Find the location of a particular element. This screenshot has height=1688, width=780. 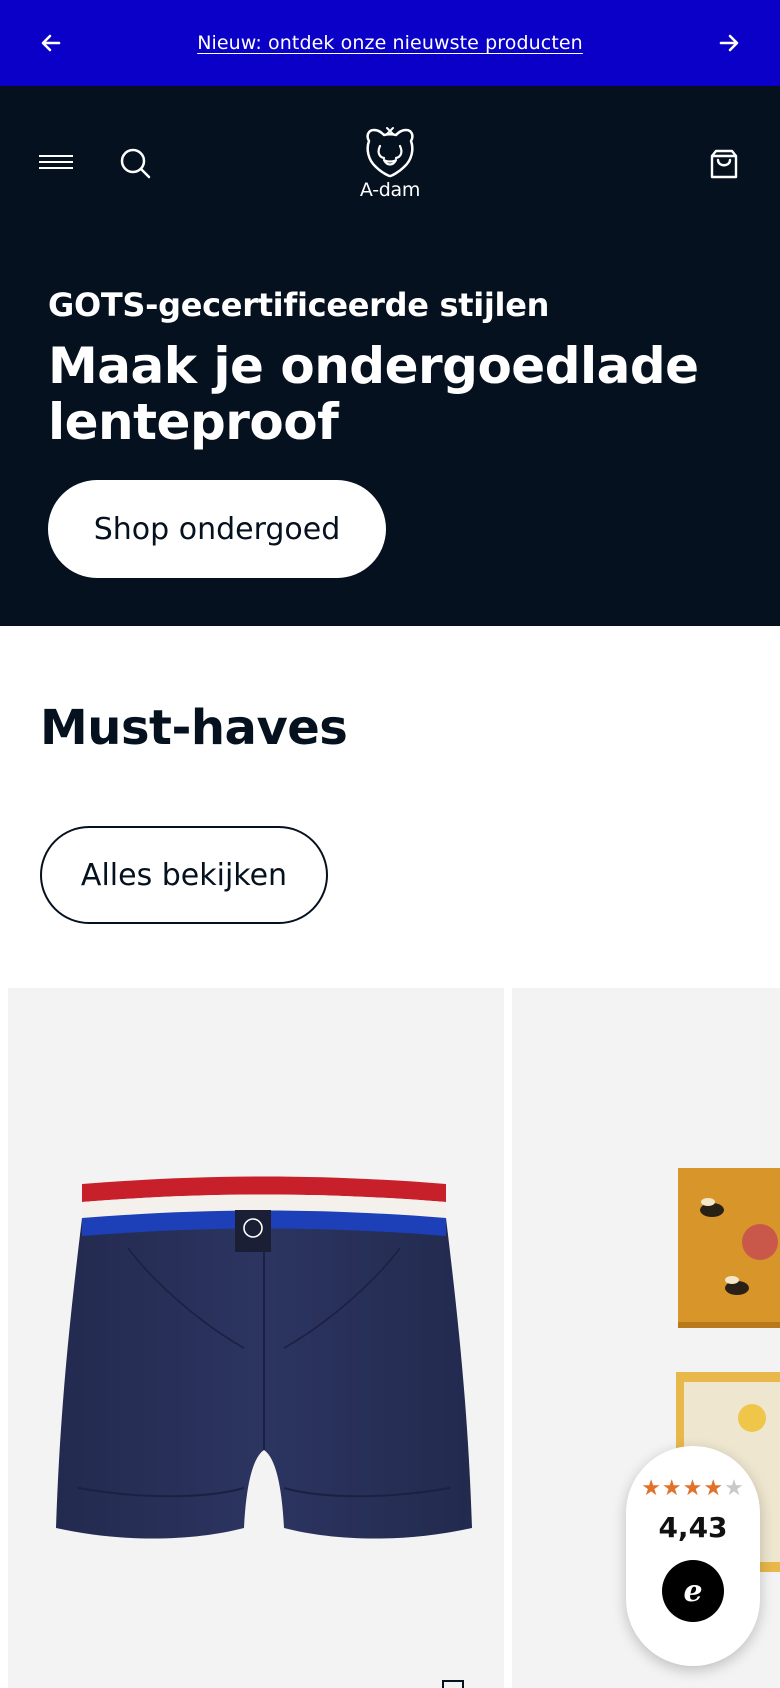

shopping-bag-icon is located at coordinates (724, 164).